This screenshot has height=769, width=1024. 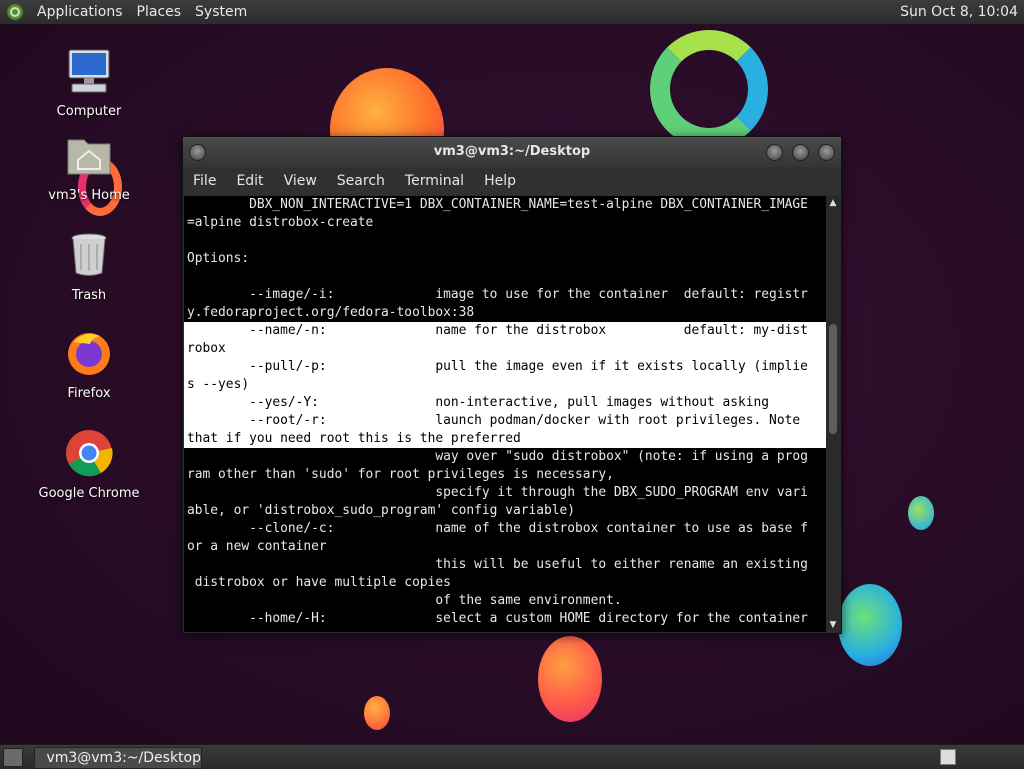 What do you see at coordinates (870, 625) in the screenshot?
I see `wallpaper-blue-blob` at bounding box center [870, 625].